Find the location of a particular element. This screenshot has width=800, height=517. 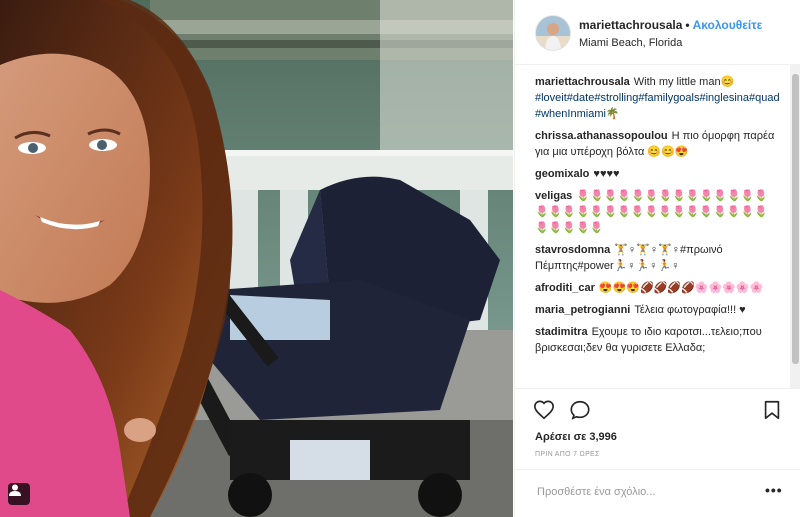

post-timestamp: ΠΡΙΝ ΑΠΟ 7 ΩΡΕΣ is located at coordinates (567, 454).